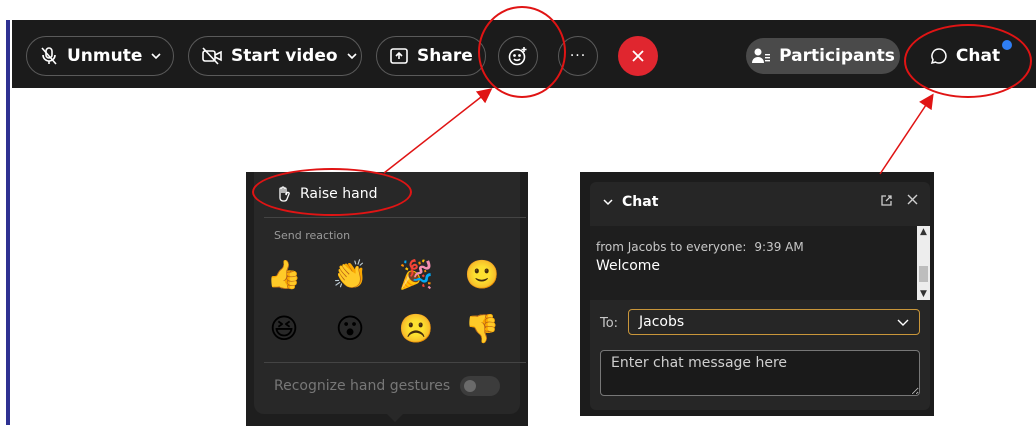 The width and height of the screenshot is (1036, 427). Describe the element at coordinates (438, 131) in the screenshot. I see `arrow-to-reactions` at that location.